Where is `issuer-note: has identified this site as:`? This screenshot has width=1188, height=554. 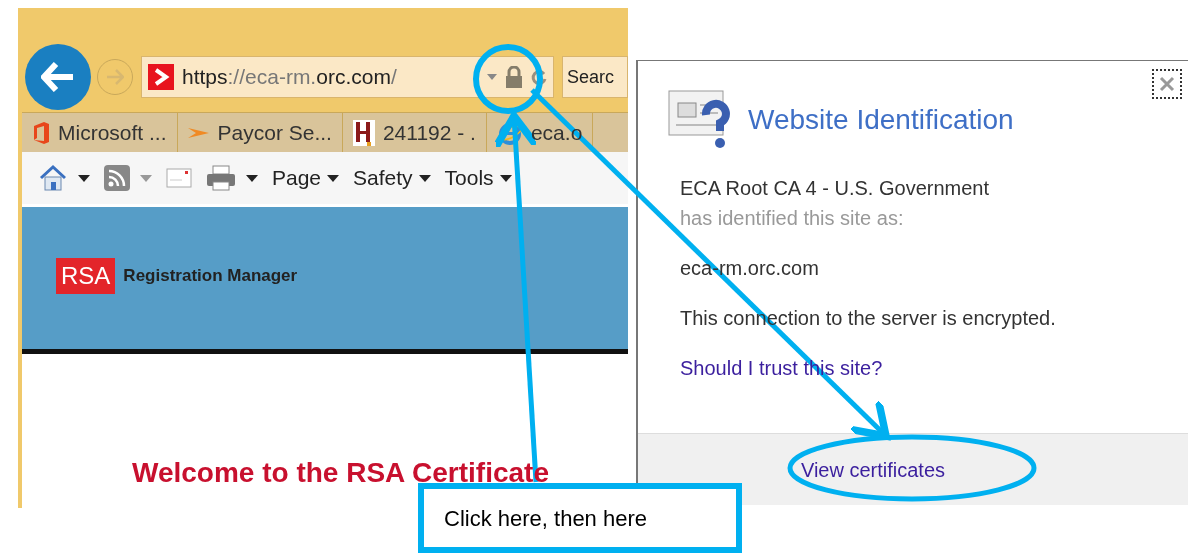 issuer-note: has identified this site as: is located at coordinates (792, 218).